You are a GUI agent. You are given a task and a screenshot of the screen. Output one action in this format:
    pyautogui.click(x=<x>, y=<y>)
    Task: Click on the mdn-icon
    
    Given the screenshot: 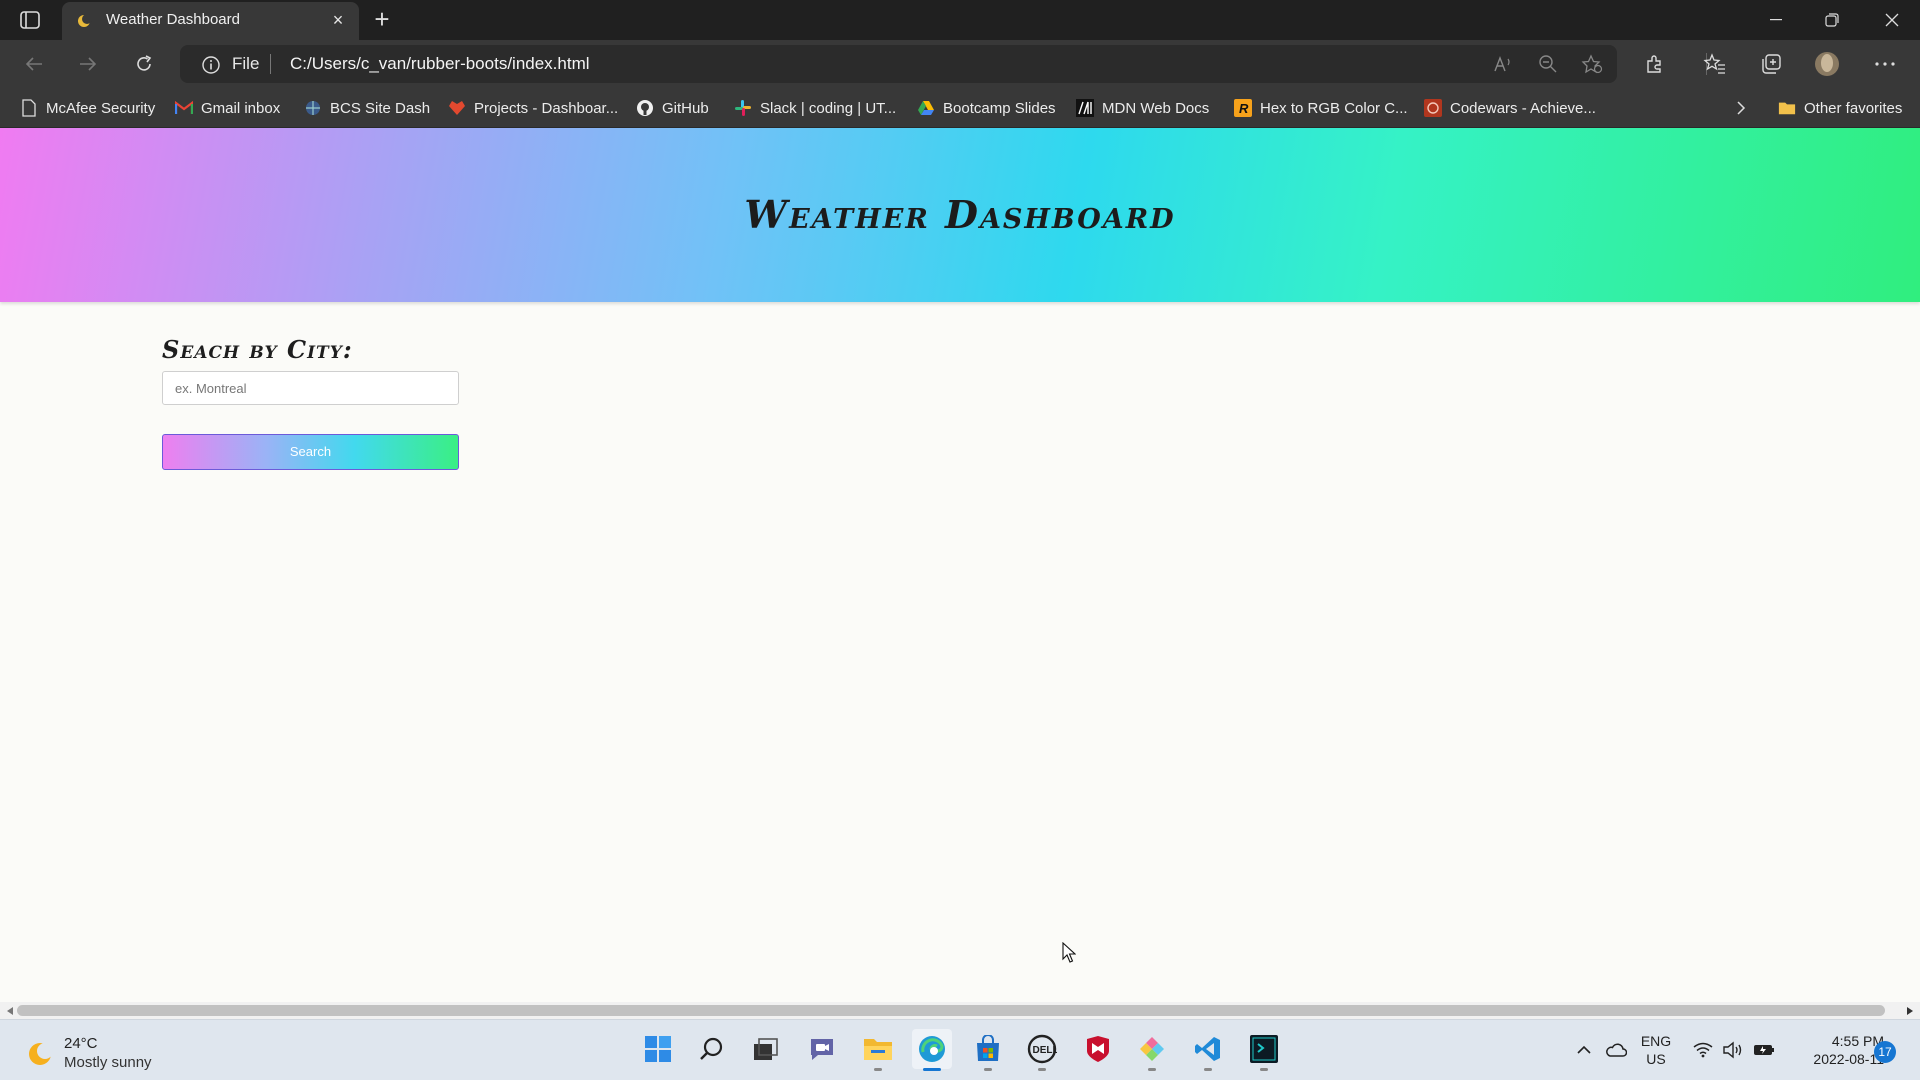 What is the action you would take?
    pyautogui.click(x=1085, y=108)
    